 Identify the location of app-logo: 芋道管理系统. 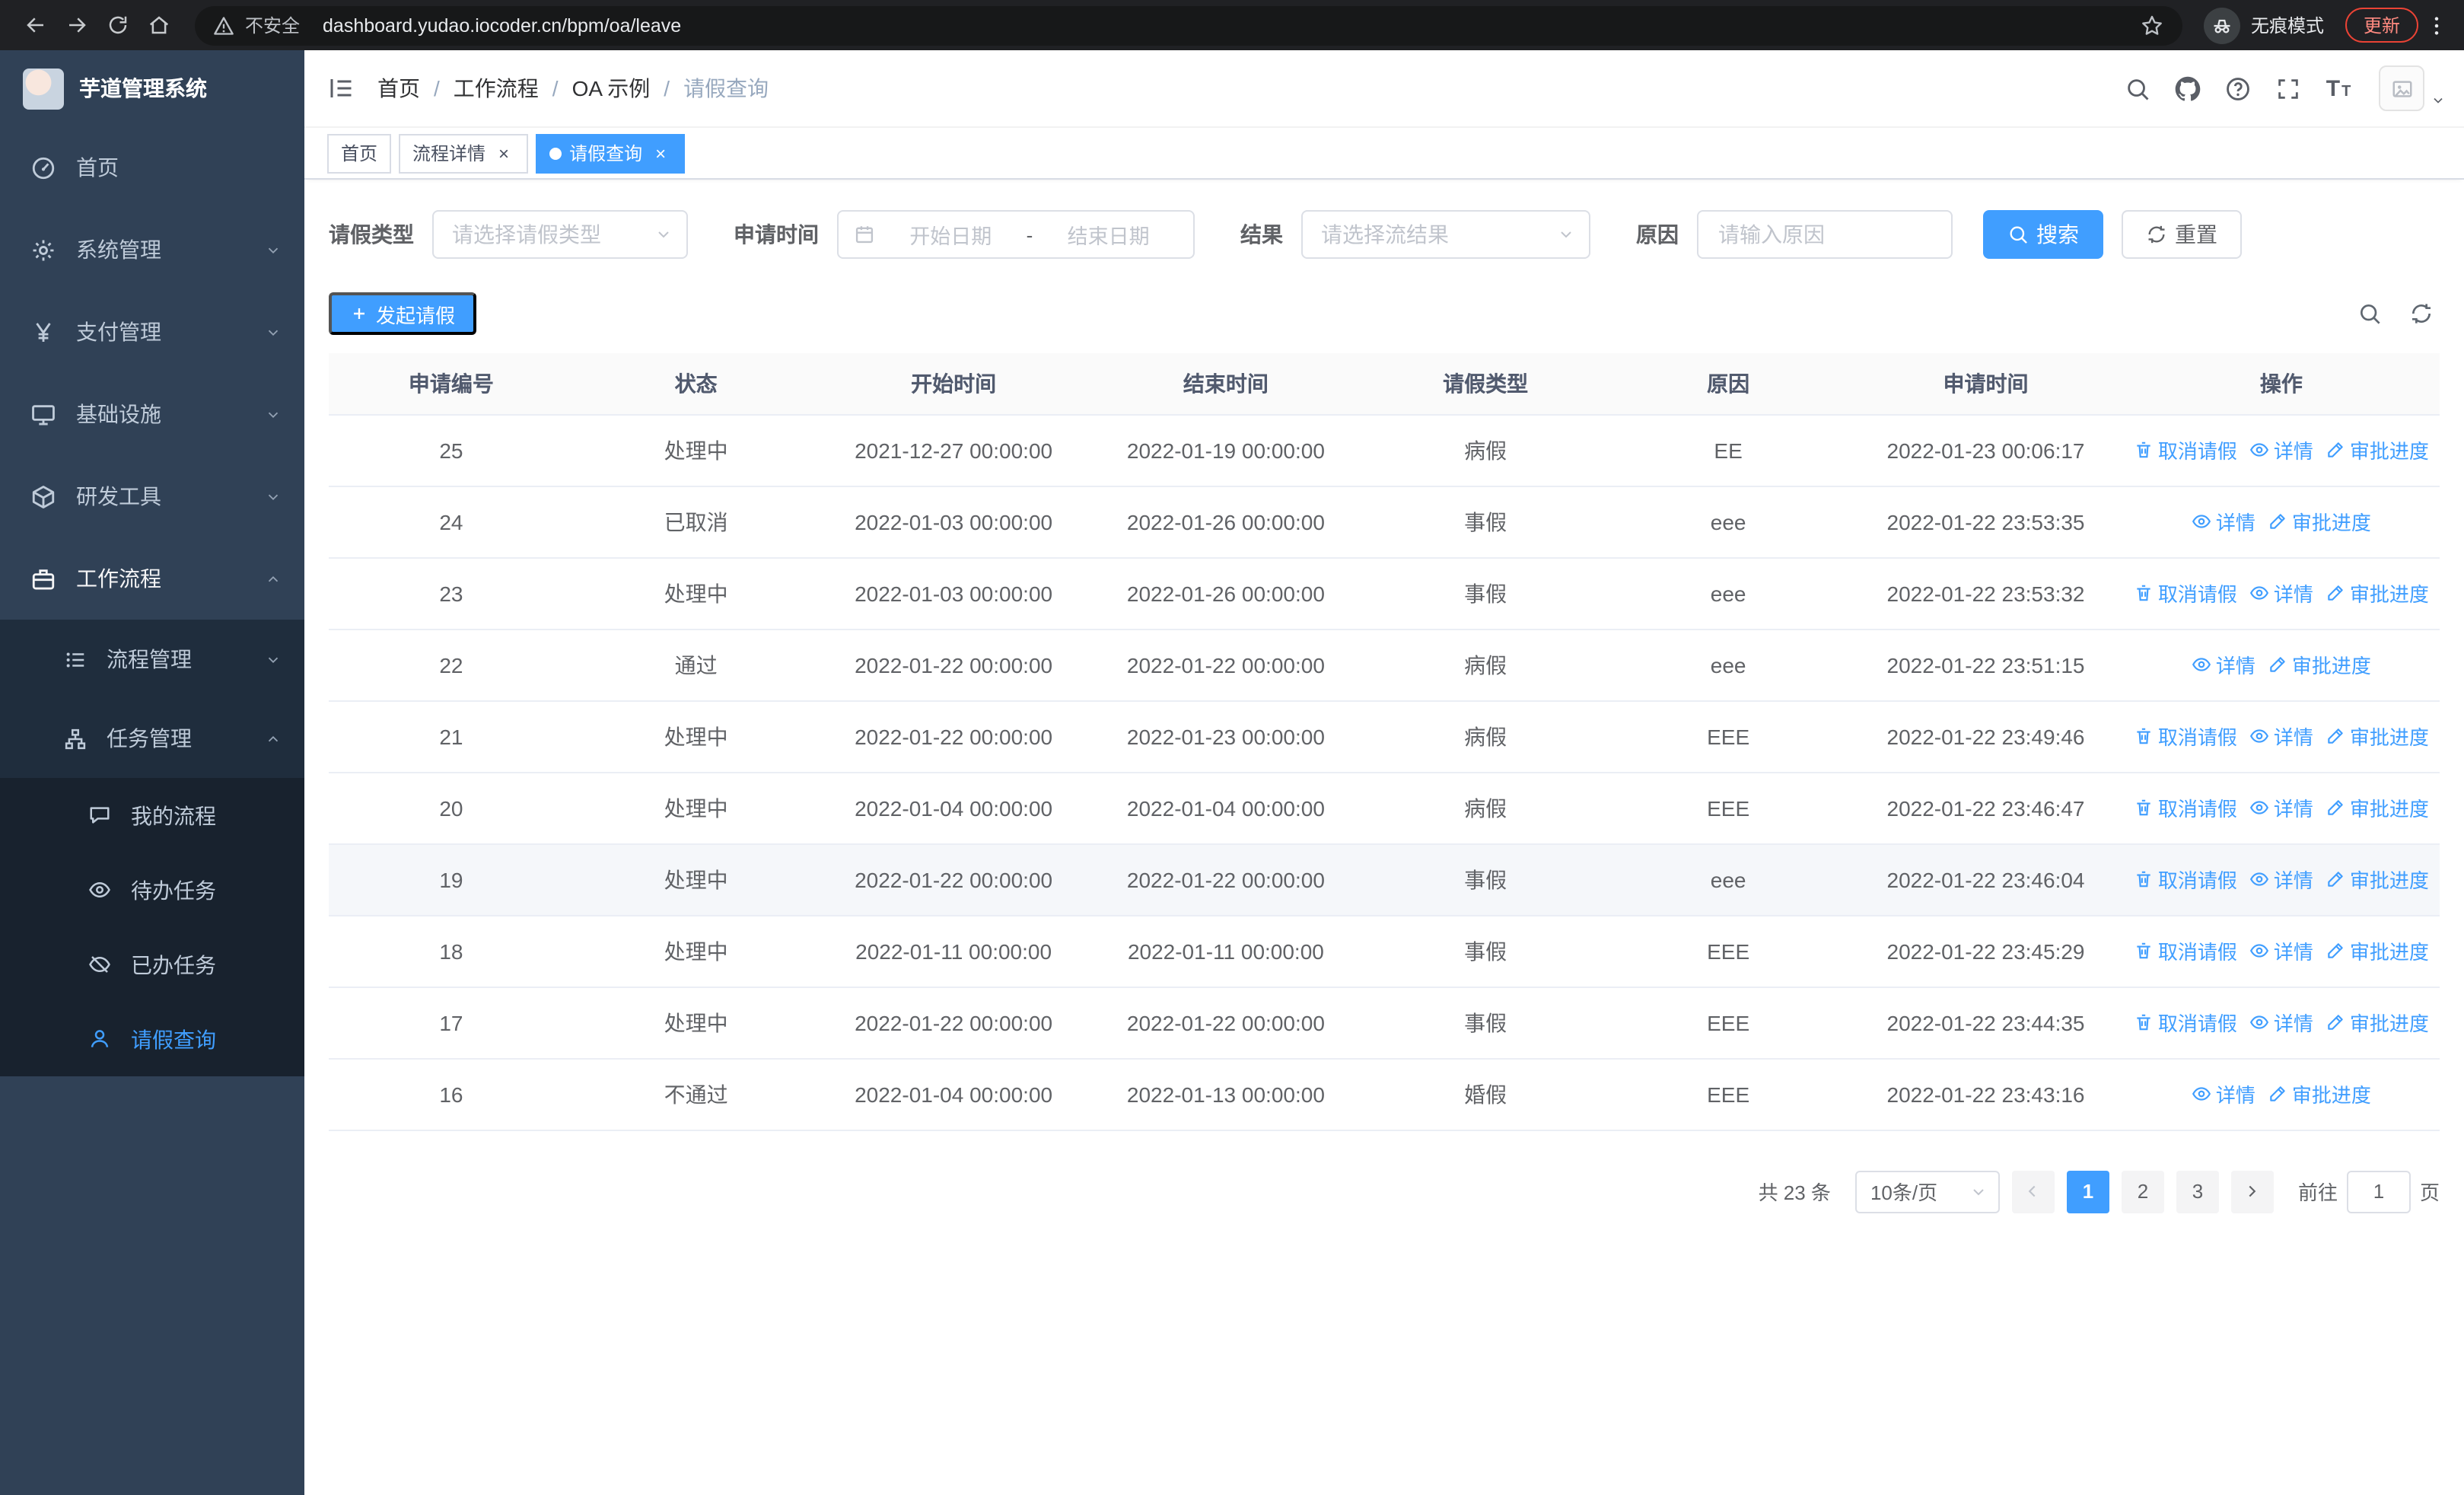
(152, 88).